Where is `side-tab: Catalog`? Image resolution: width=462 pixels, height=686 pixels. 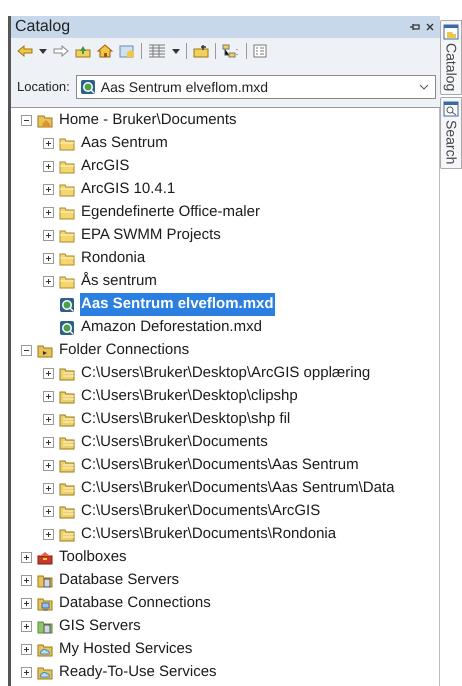 side-tab: Catalog is located at coordinates (451, 58).